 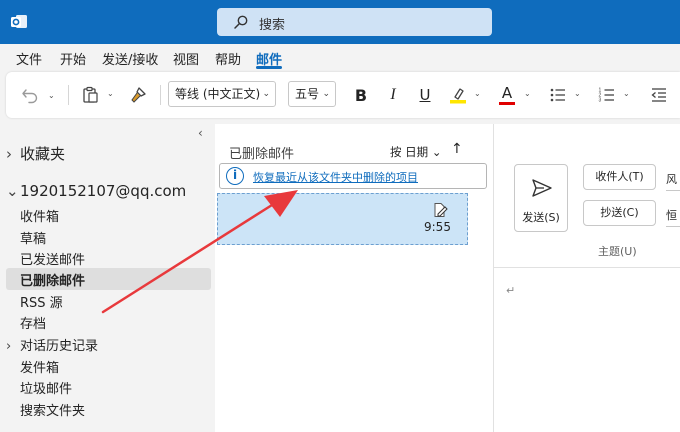 I want to click on to-button: 收件人(T), so click(x=619, y=177).